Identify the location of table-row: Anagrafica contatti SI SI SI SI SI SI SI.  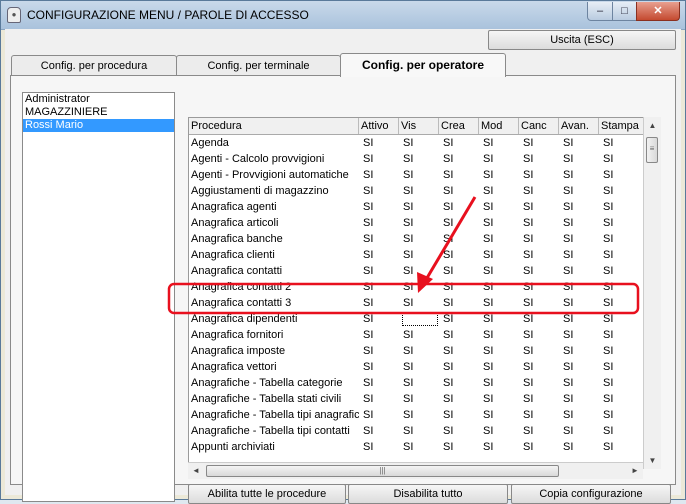
(416, 271).